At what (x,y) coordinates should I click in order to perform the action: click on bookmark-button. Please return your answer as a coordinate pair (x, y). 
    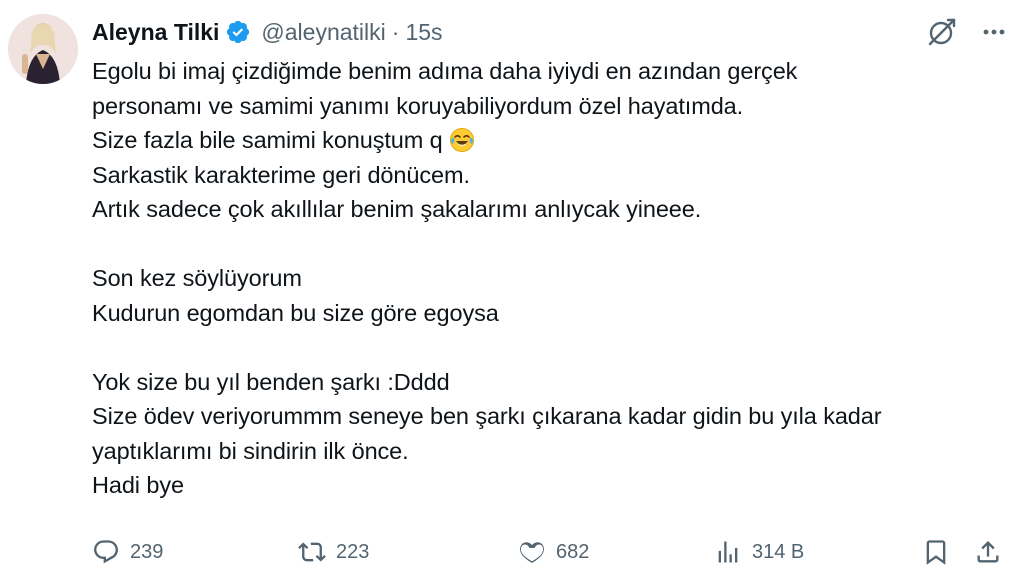
    Looking at the image, I should click on (936, 552).